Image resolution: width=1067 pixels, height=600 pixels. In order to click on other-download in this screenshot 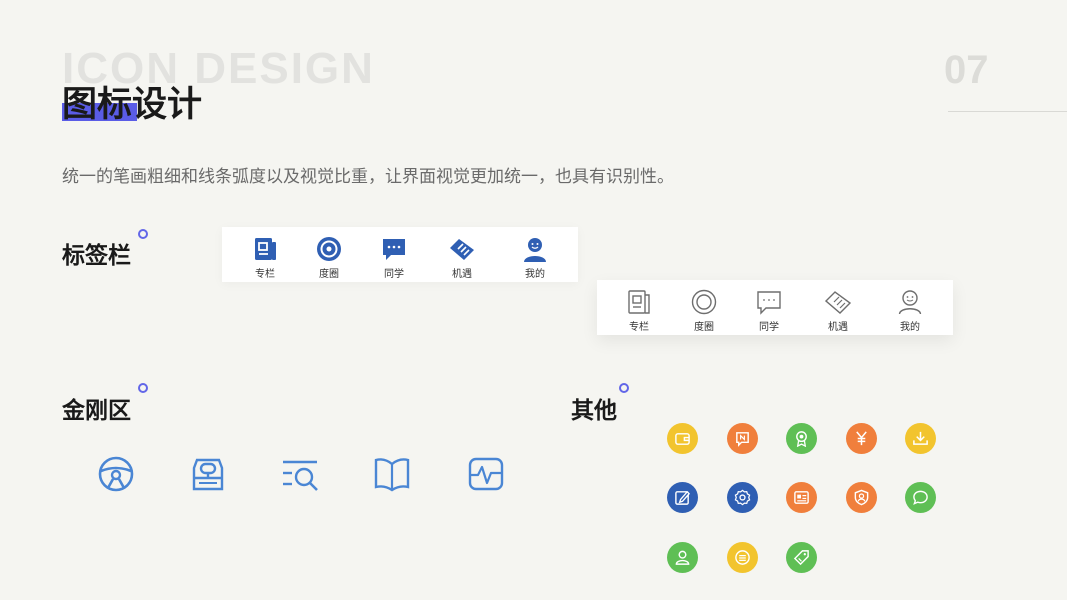, I will do `click(920, 438)`.